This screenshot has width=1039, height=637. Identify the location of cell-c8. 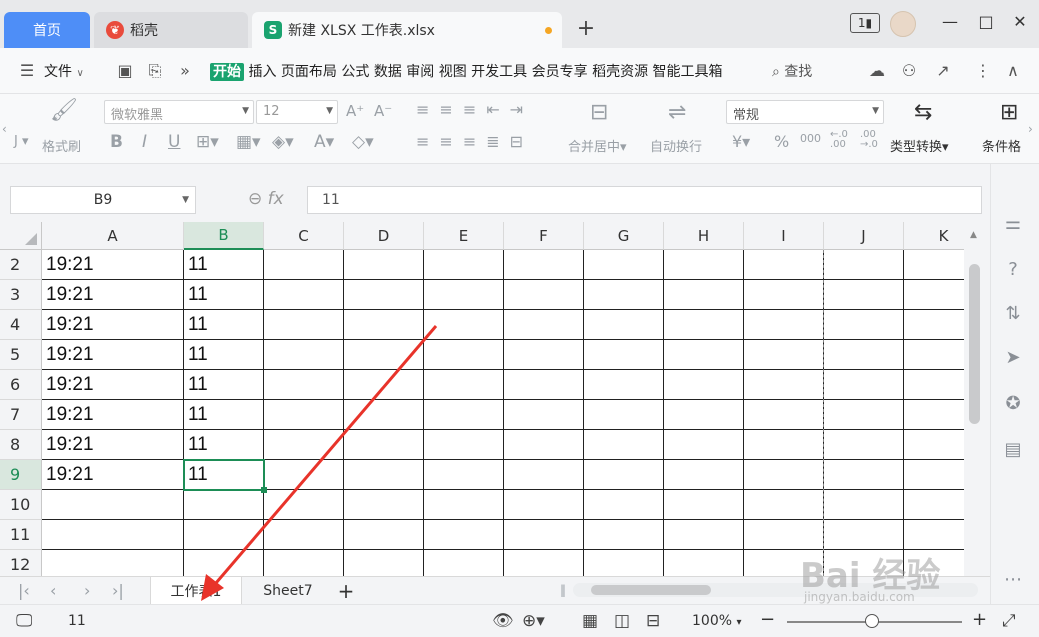
(304, 445).